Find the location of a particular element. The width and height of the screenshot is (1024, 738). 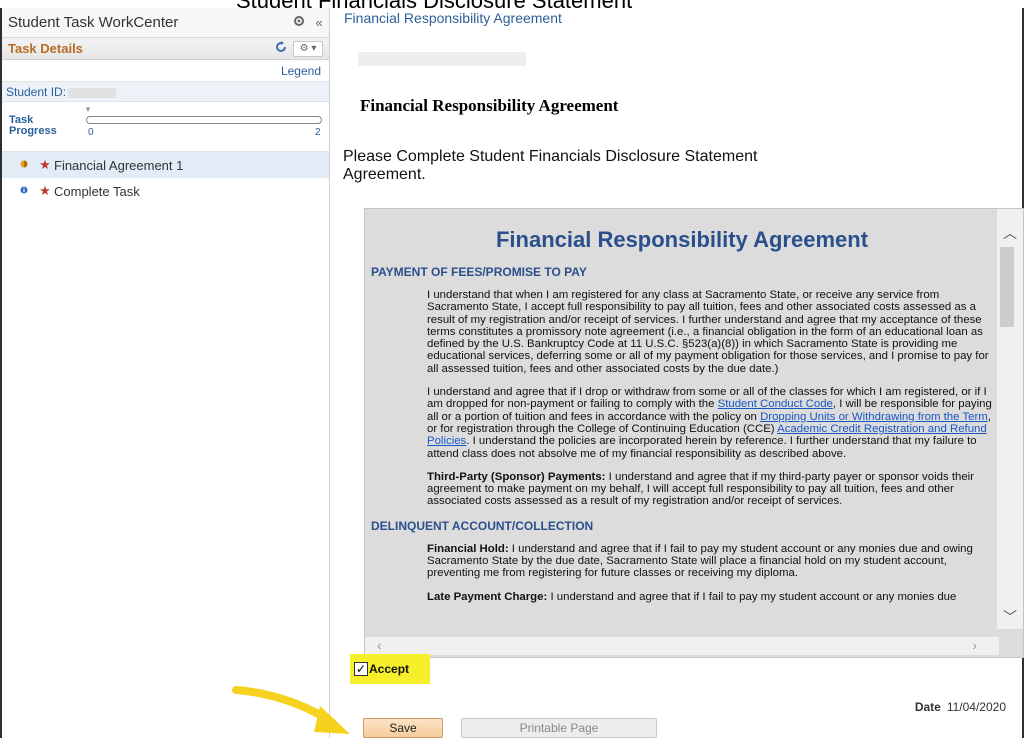

progress-marker-icon: ▼ is located at coordinates (88, 109).